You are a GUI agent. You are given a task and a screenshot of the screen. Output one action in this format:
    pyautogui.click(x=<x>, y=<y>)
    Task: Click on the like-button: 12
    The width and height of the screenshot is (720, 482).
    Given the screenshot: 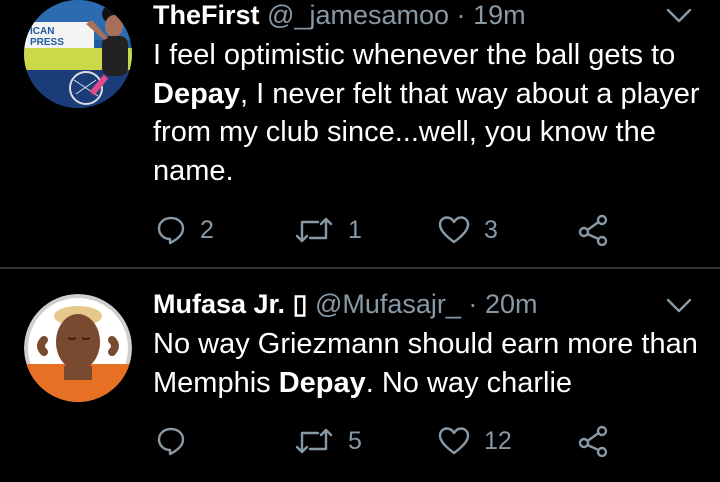 What is the action you would take?
    pyautogui.click(x=475, y=441)
    